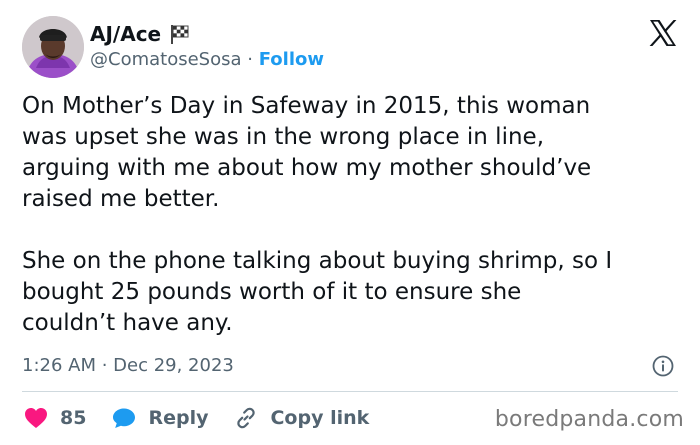 The height and width of the screenshot is (445, 700). Describe the element at coordinates (180, 34) in the screenshot. I see `checkered-flag-icon` at that location.